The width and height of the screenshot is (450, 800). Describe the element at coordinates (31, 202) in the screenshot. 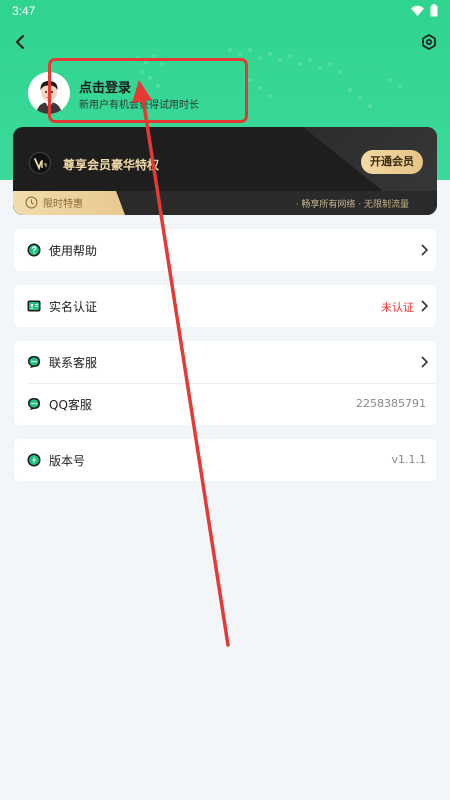

I see `clock-icon` at that location.